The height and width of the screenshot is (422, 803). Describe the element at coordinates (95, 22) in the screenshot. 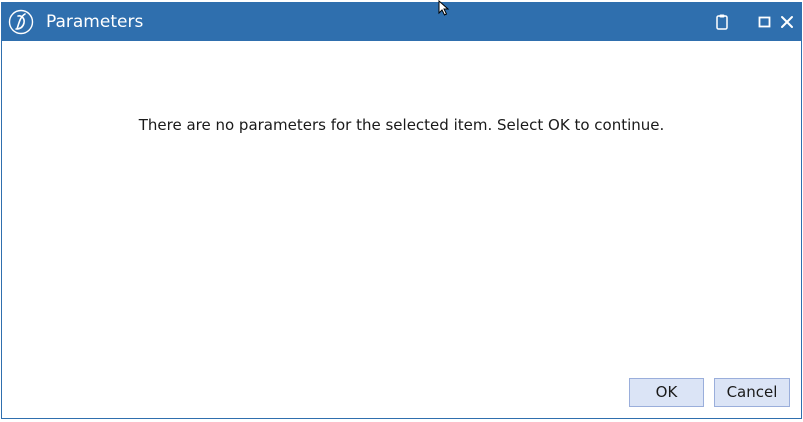

I see `window-title: Parameters` at that location.